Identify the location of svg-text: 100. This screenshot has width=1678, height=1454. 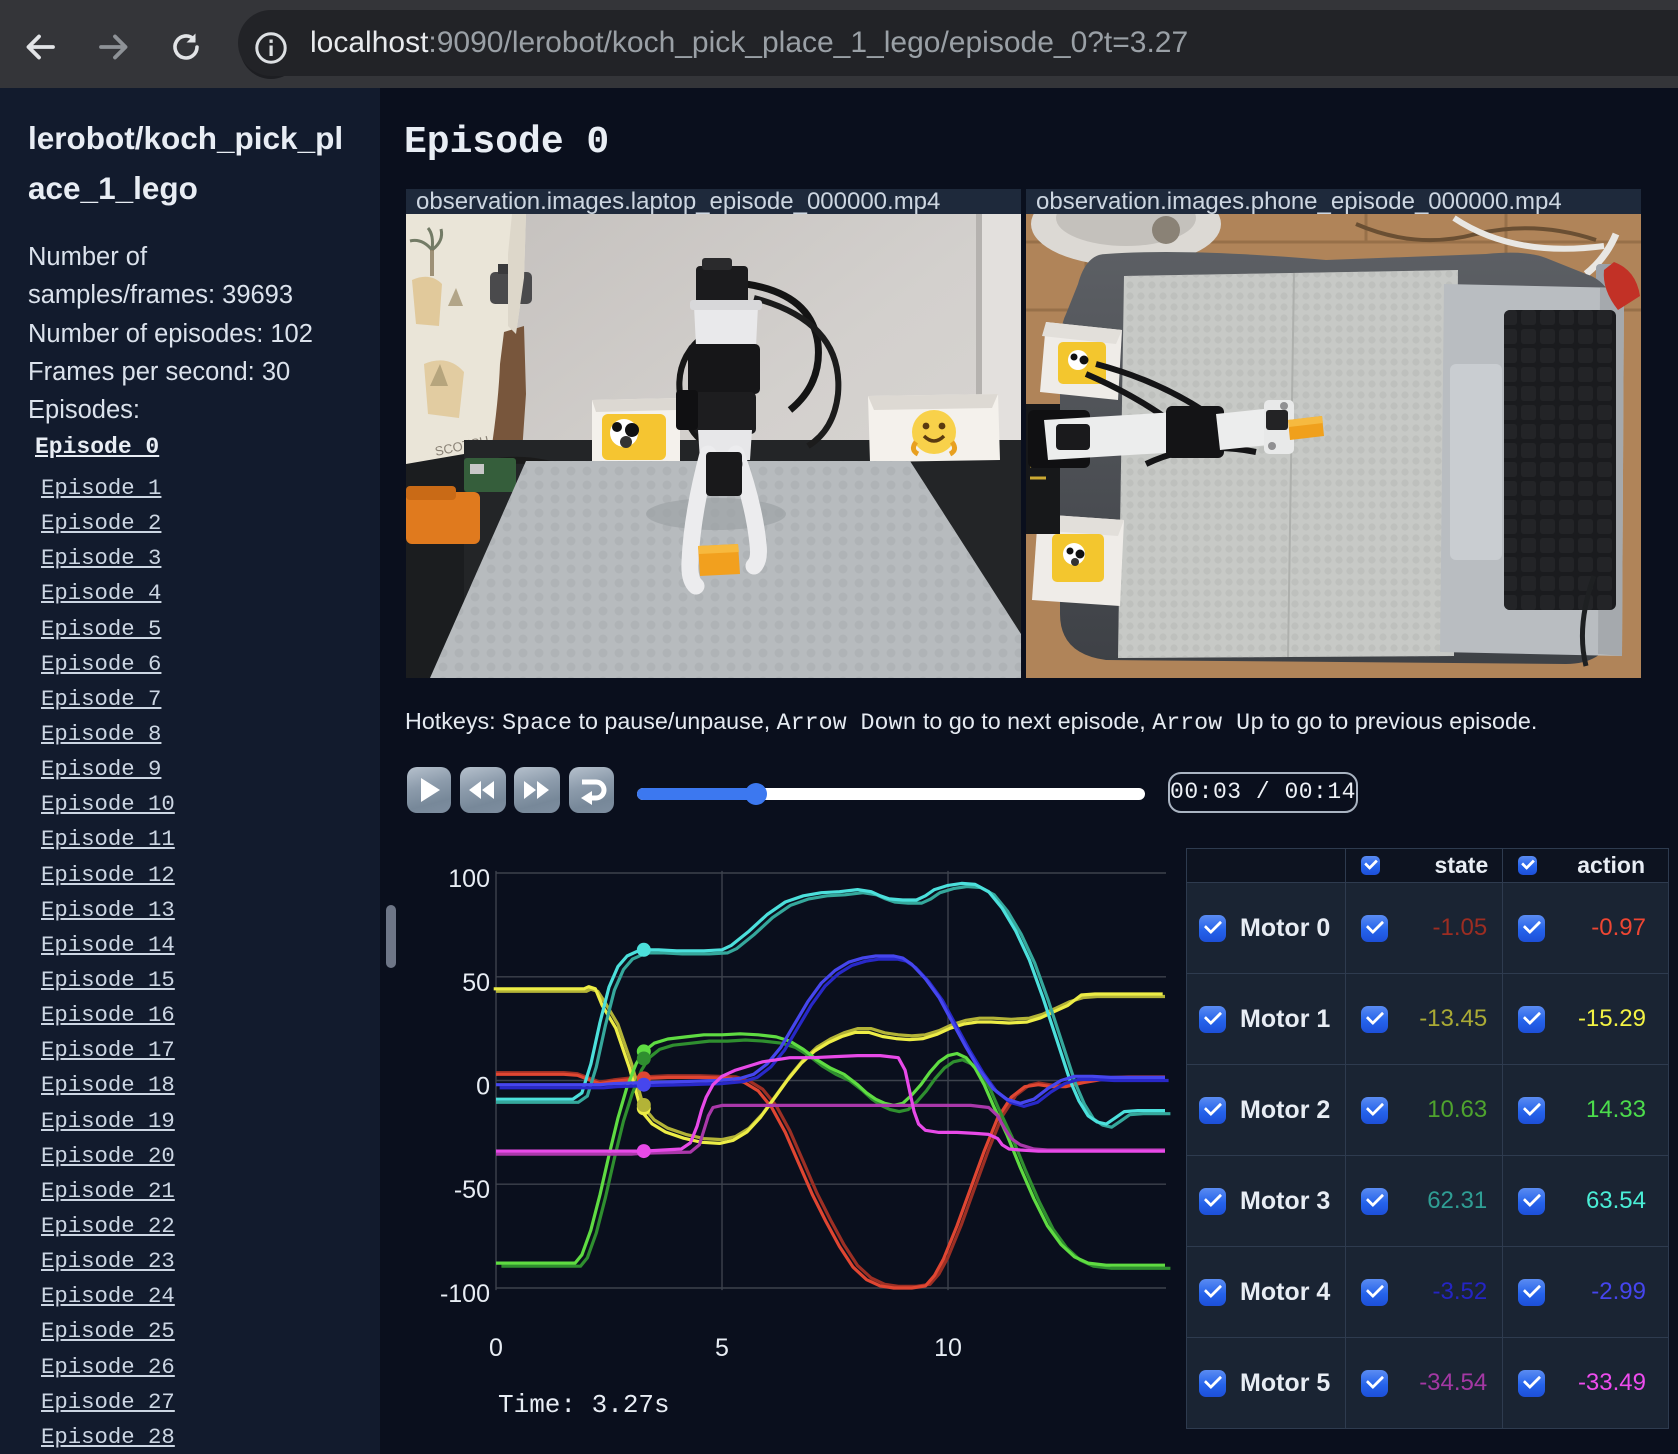
(469, 879).